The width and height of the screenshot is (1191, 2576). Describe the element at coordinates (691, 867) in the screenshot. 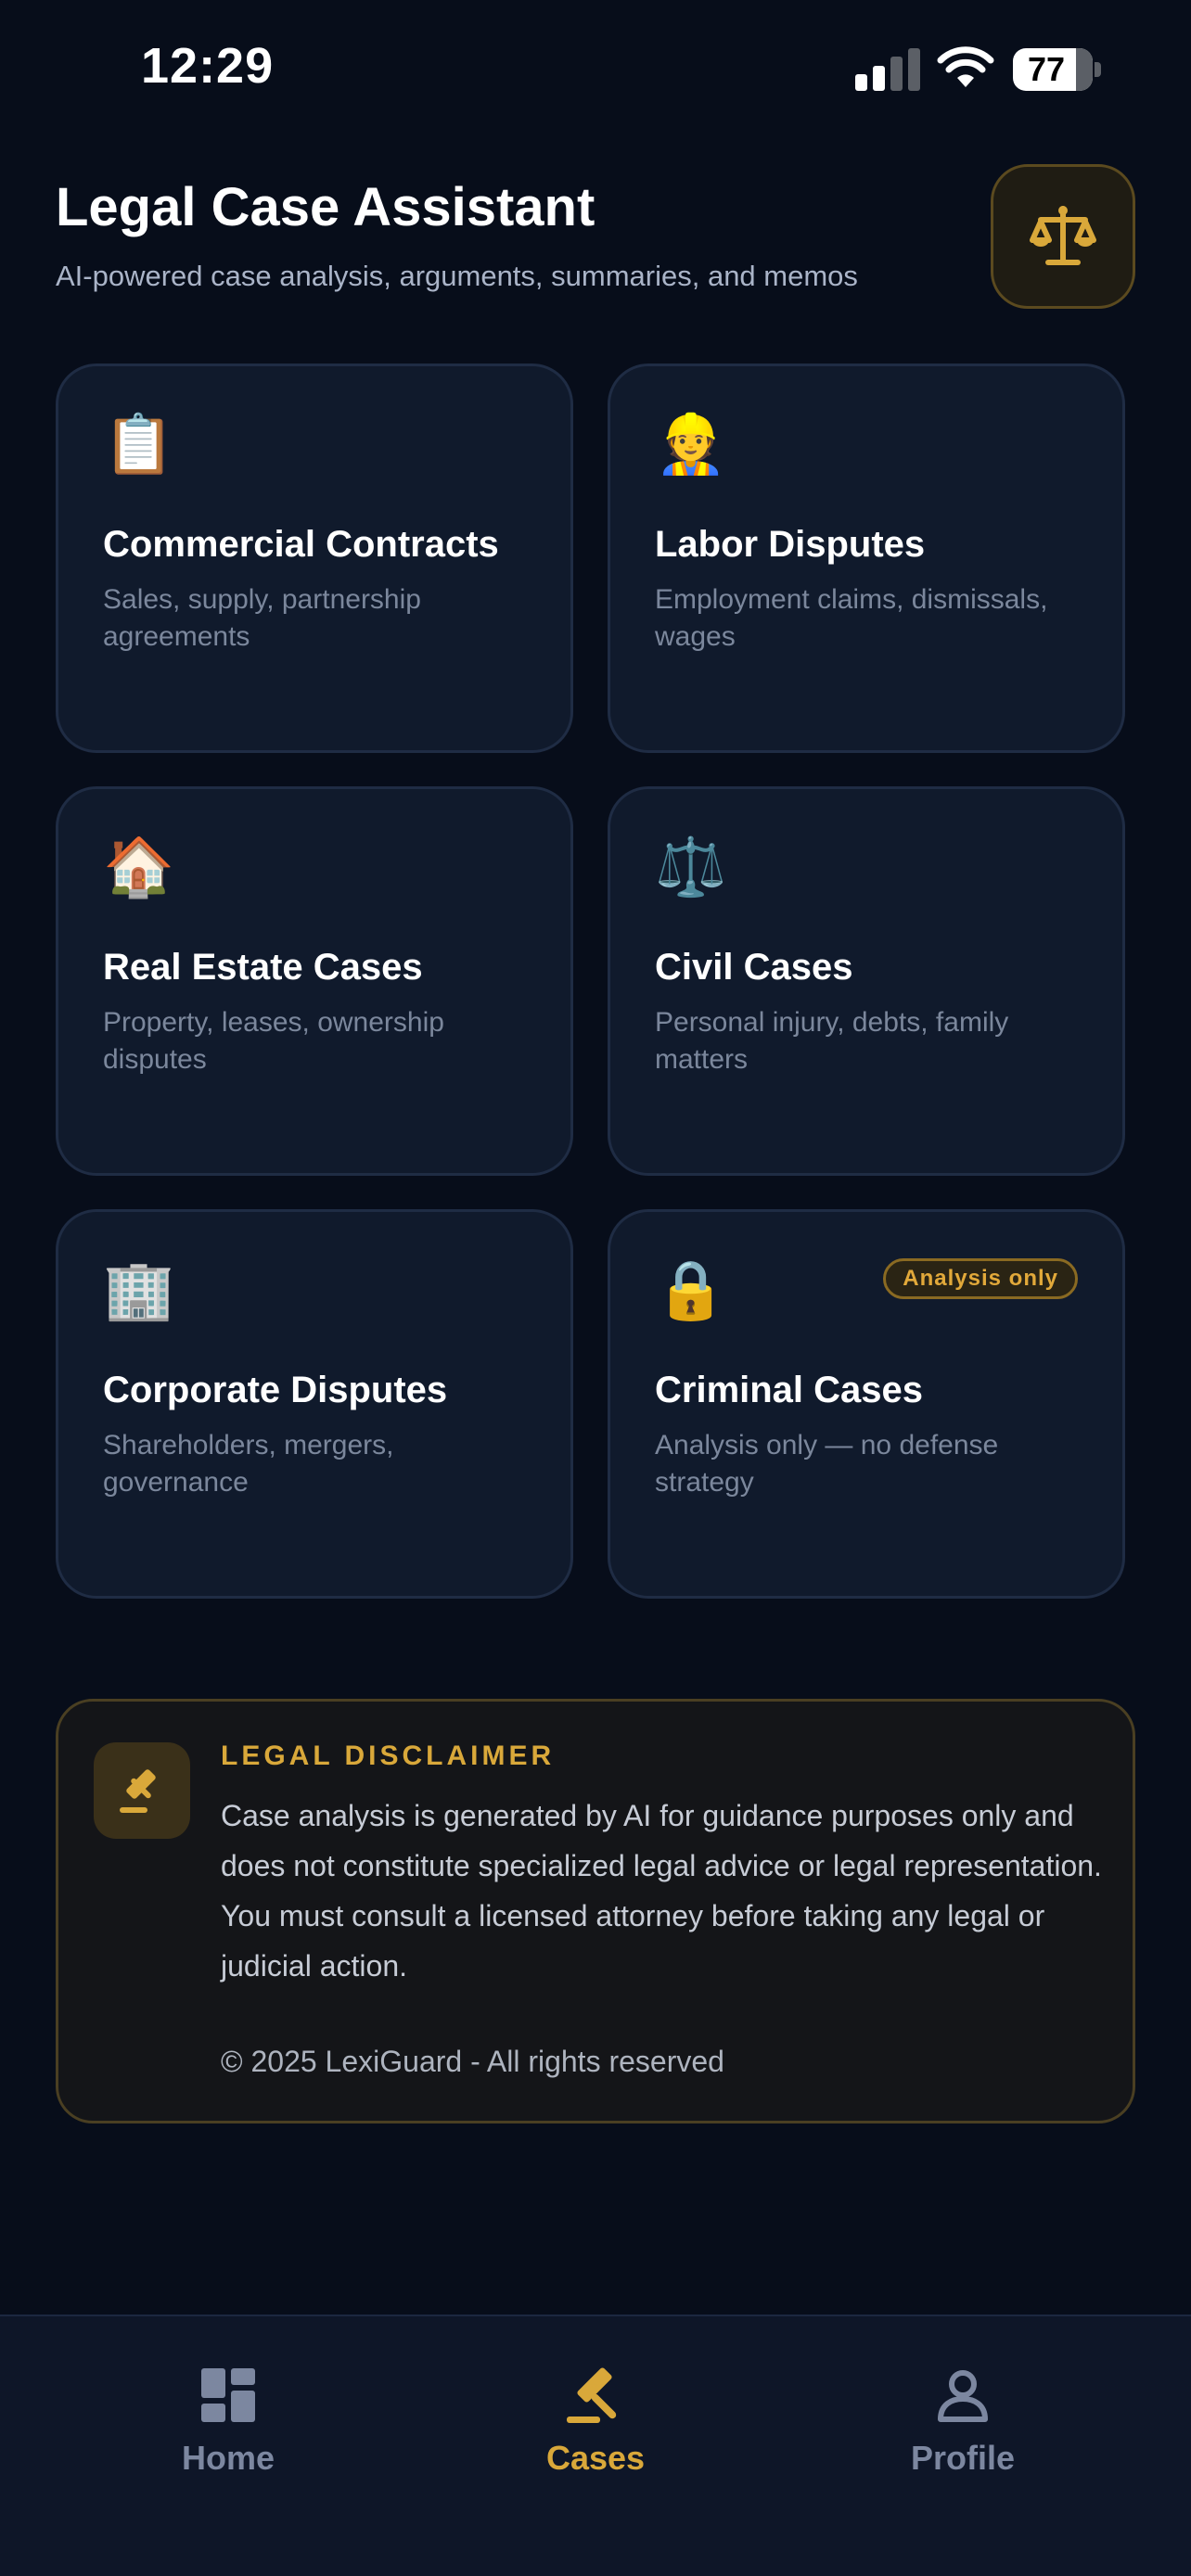

I see `scales-icon: ⚖️` at that location.